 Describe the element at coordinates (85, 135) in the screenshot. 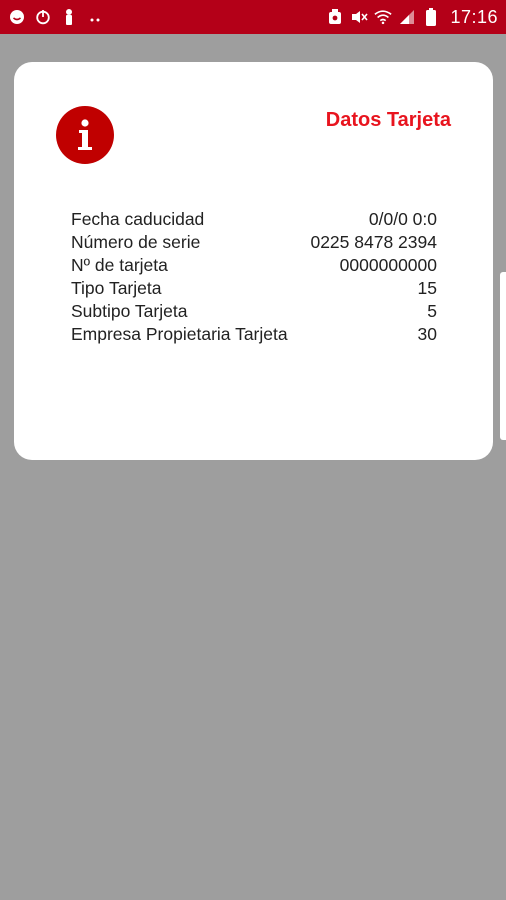

I see `info-icon` at that location.